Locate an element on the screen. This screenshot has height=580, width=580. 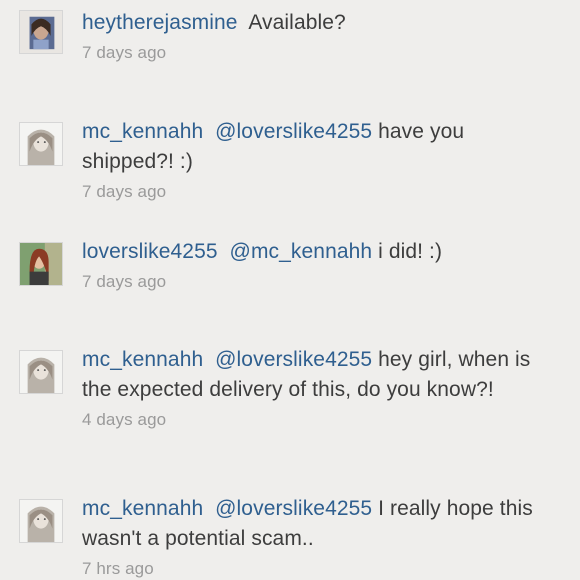
comment-timestamp: 7 hrs ago is located at coordinates (118, 568).